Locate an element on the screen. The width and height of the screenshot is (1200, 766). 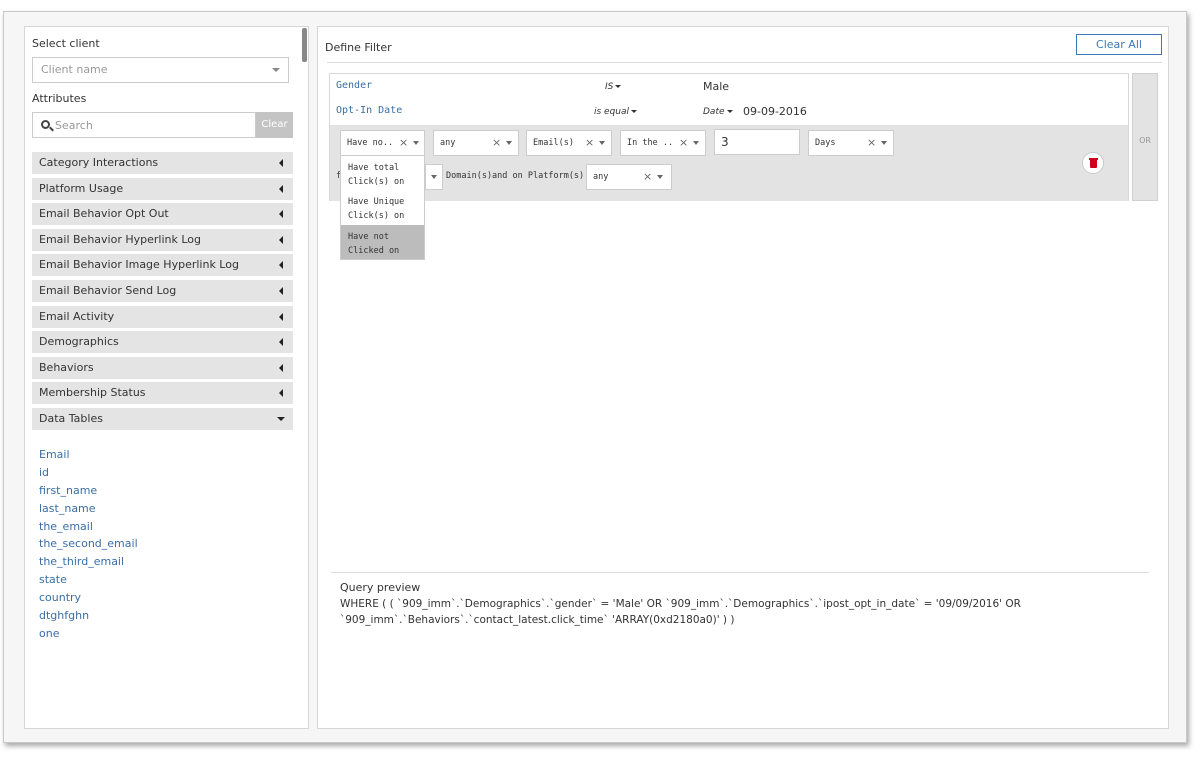
client-select: Client name is located at coordinates (160, 70).